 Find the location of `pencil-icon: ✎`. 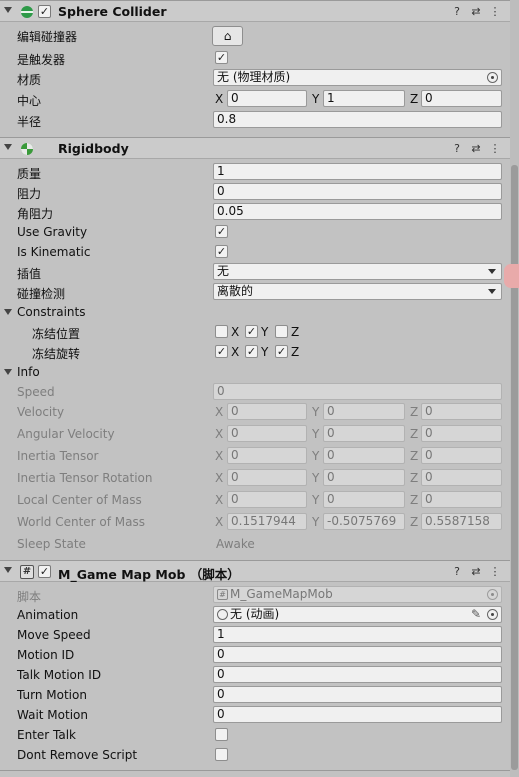

pencil-icon: ✎ is located at coordinates (476, 614).